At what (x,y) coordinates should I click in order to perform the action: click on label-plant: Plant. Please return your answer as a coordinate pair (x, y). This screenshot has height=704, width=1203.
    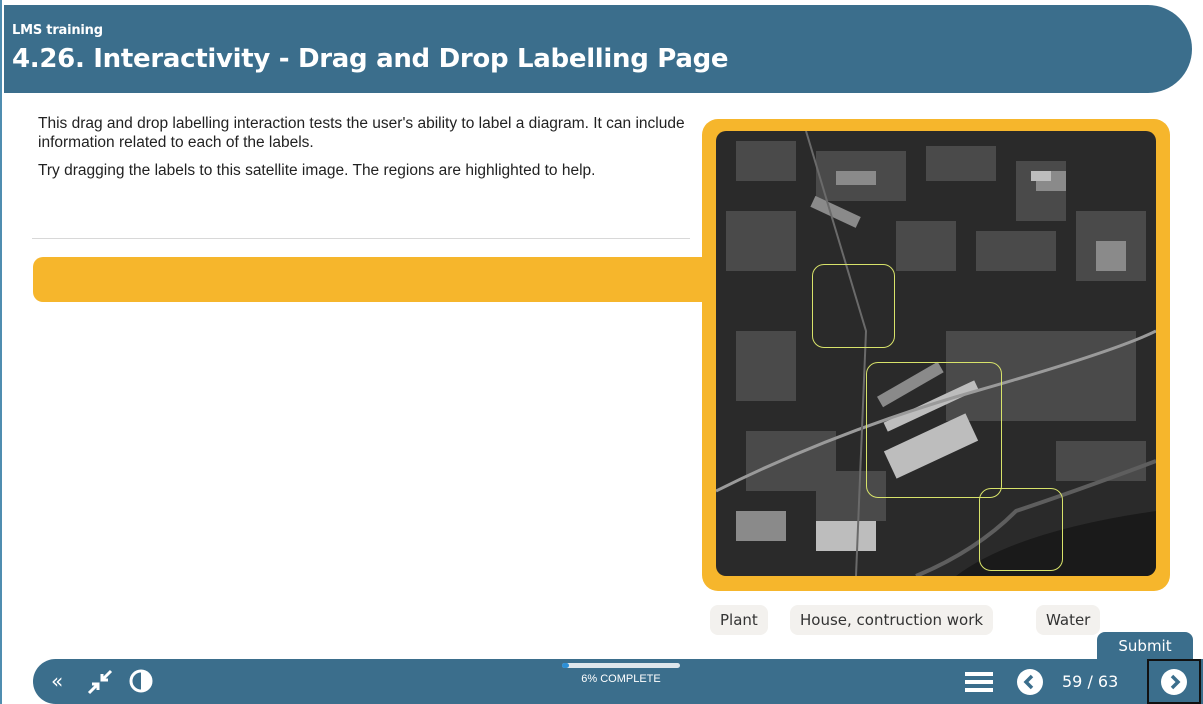
    Looking at the image, I should click on (739, 620).